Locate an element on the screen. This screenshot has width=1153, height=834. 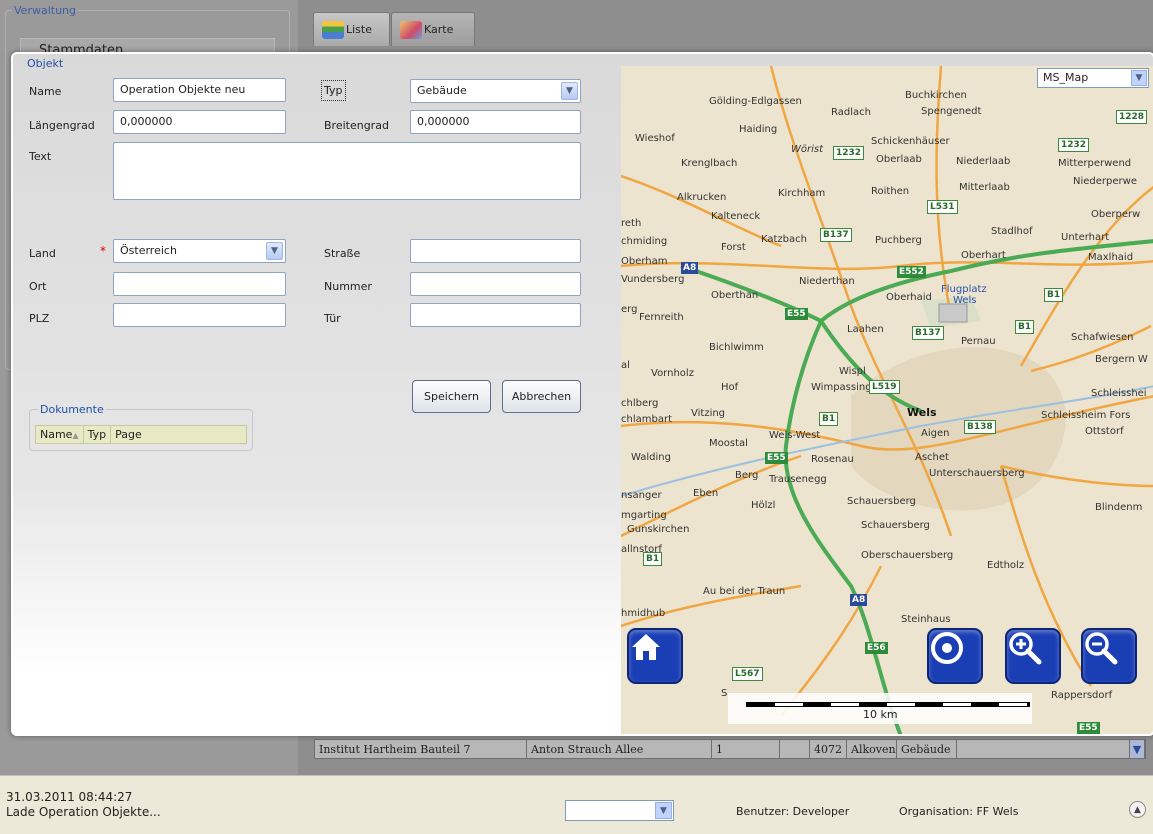
road-shield: E552 is located at coordinates (911, 272).